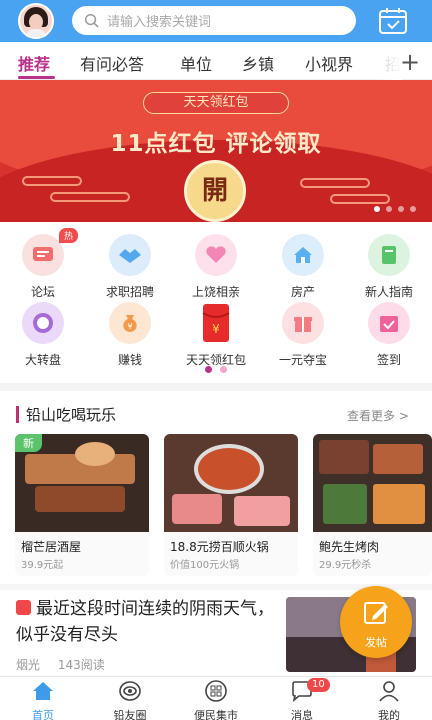 The width and height of the screenshot is (432, 720). I want to click on top-header: 请输入搜索关键词, so click(216, 21).